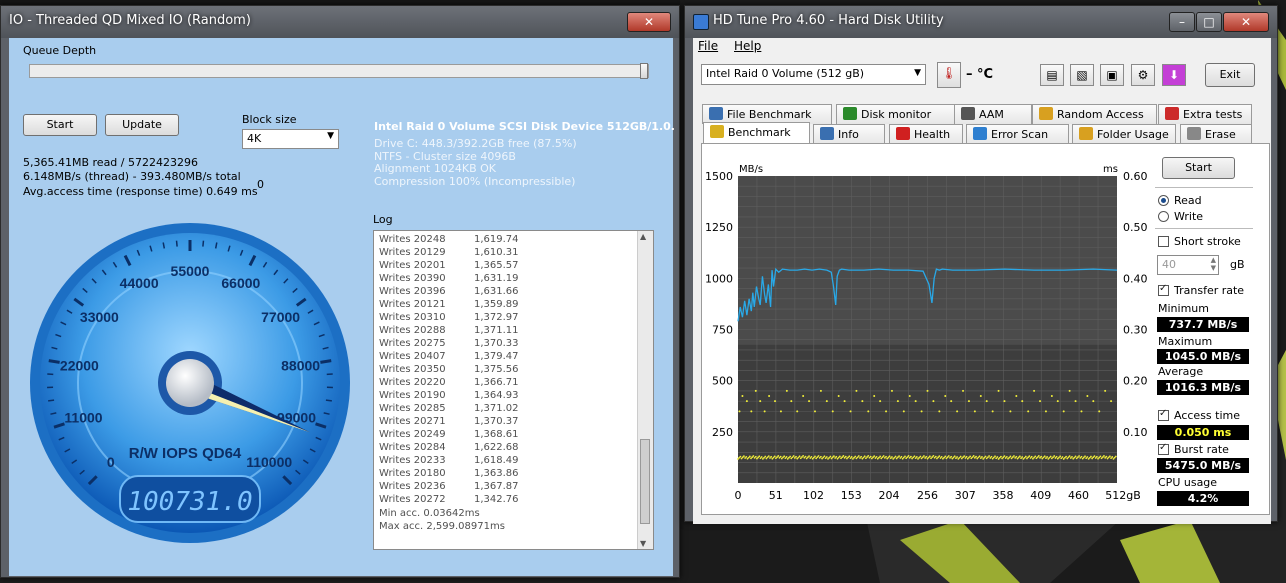 Image resolution: width=1286 pixels, height=583 pixels. I want to click on tab-extra-tests: Extra tests, so click(1205, 114).